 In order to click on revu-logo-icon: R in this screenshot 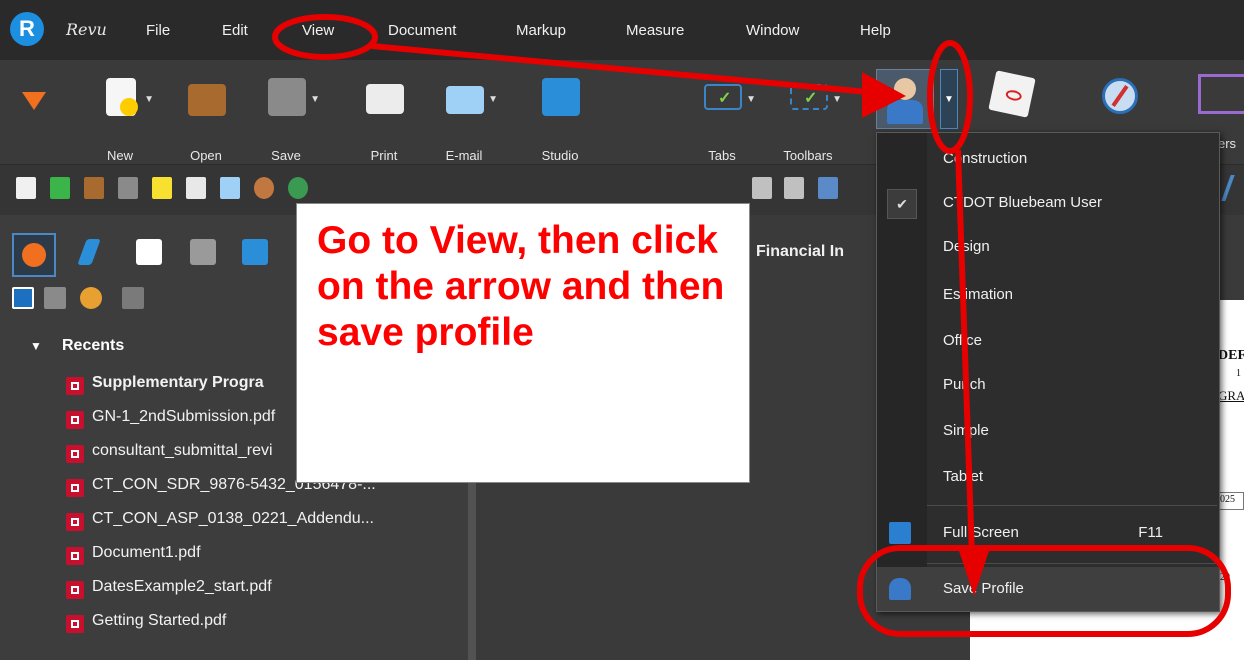, I will do `click(27, 29)`.